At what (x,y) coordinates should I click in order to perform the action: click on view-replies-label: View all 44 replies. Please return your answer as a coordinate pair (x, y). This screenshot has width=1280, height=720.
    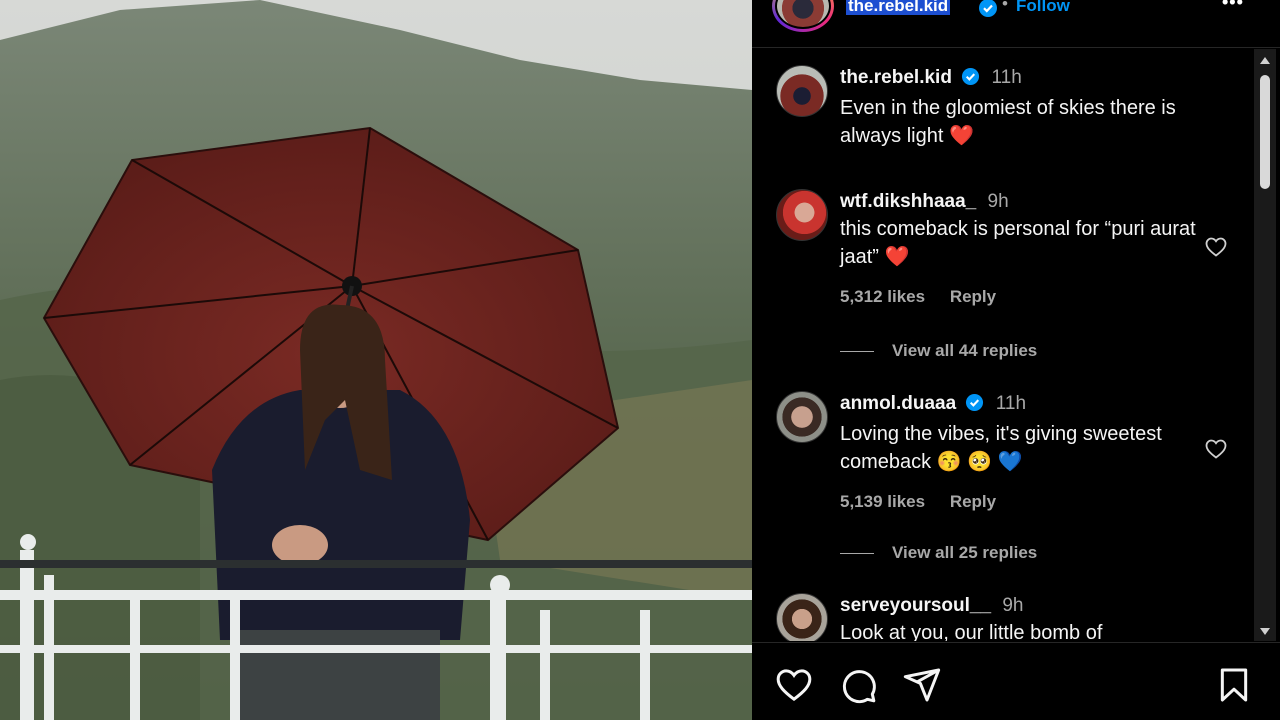
    Looking at the image, I should click on (965, 350).